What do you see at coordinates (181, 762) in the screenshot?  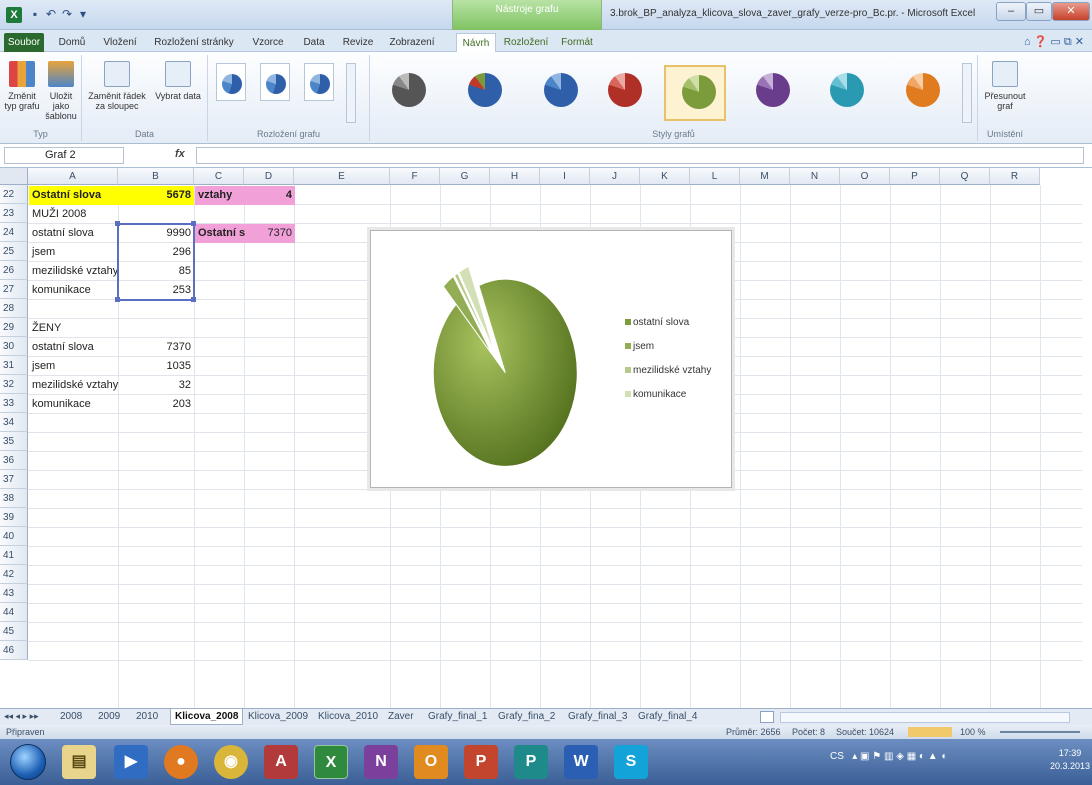 I see `firefox-app-icon: ●` at bounding box center [181, 762].